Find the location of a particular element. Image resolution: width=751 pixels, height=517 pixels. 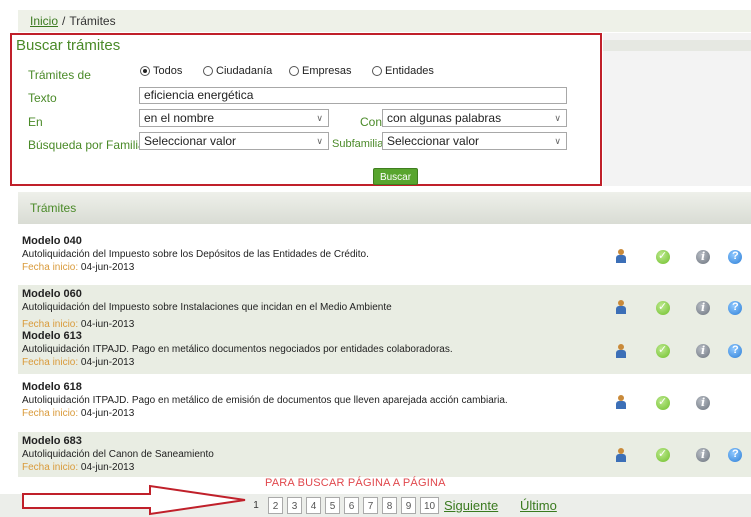

con-select-value: con algunas palabras is located at coordinates (444, 117).